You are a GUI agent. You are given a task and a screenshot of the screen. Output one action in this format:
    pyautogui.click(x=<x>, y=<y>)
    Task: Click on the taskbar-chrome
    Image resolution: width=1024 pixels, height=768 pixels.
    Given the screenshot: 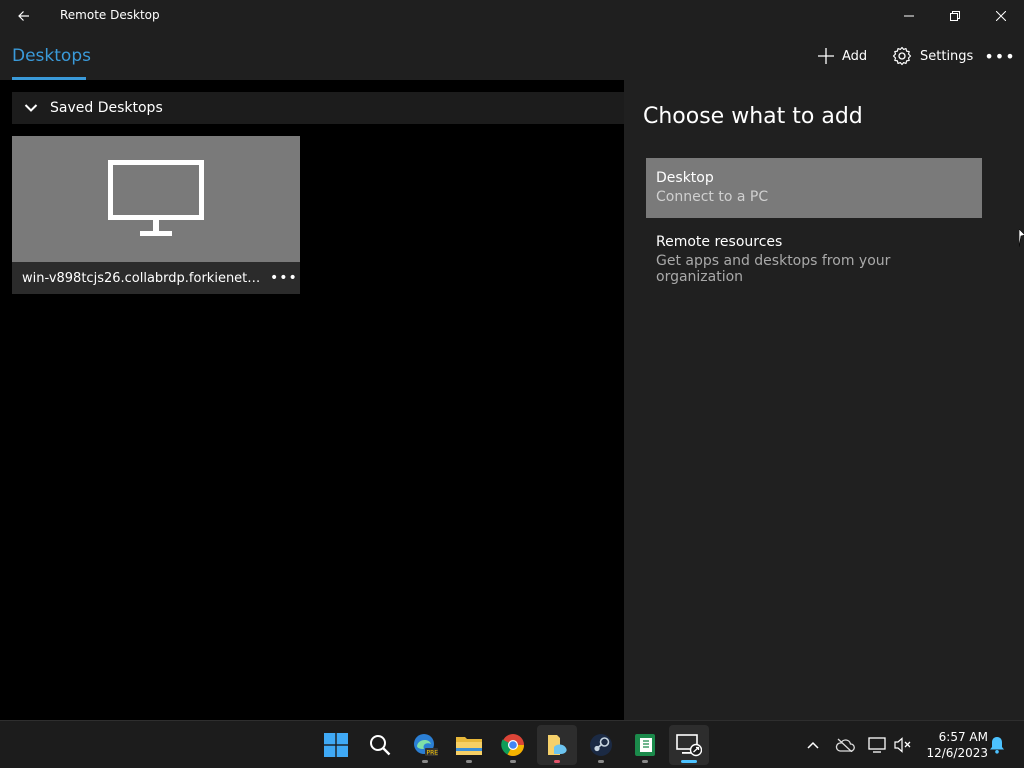 What is the action you would take?
    pyautogui.click(x=513, y=745)
    